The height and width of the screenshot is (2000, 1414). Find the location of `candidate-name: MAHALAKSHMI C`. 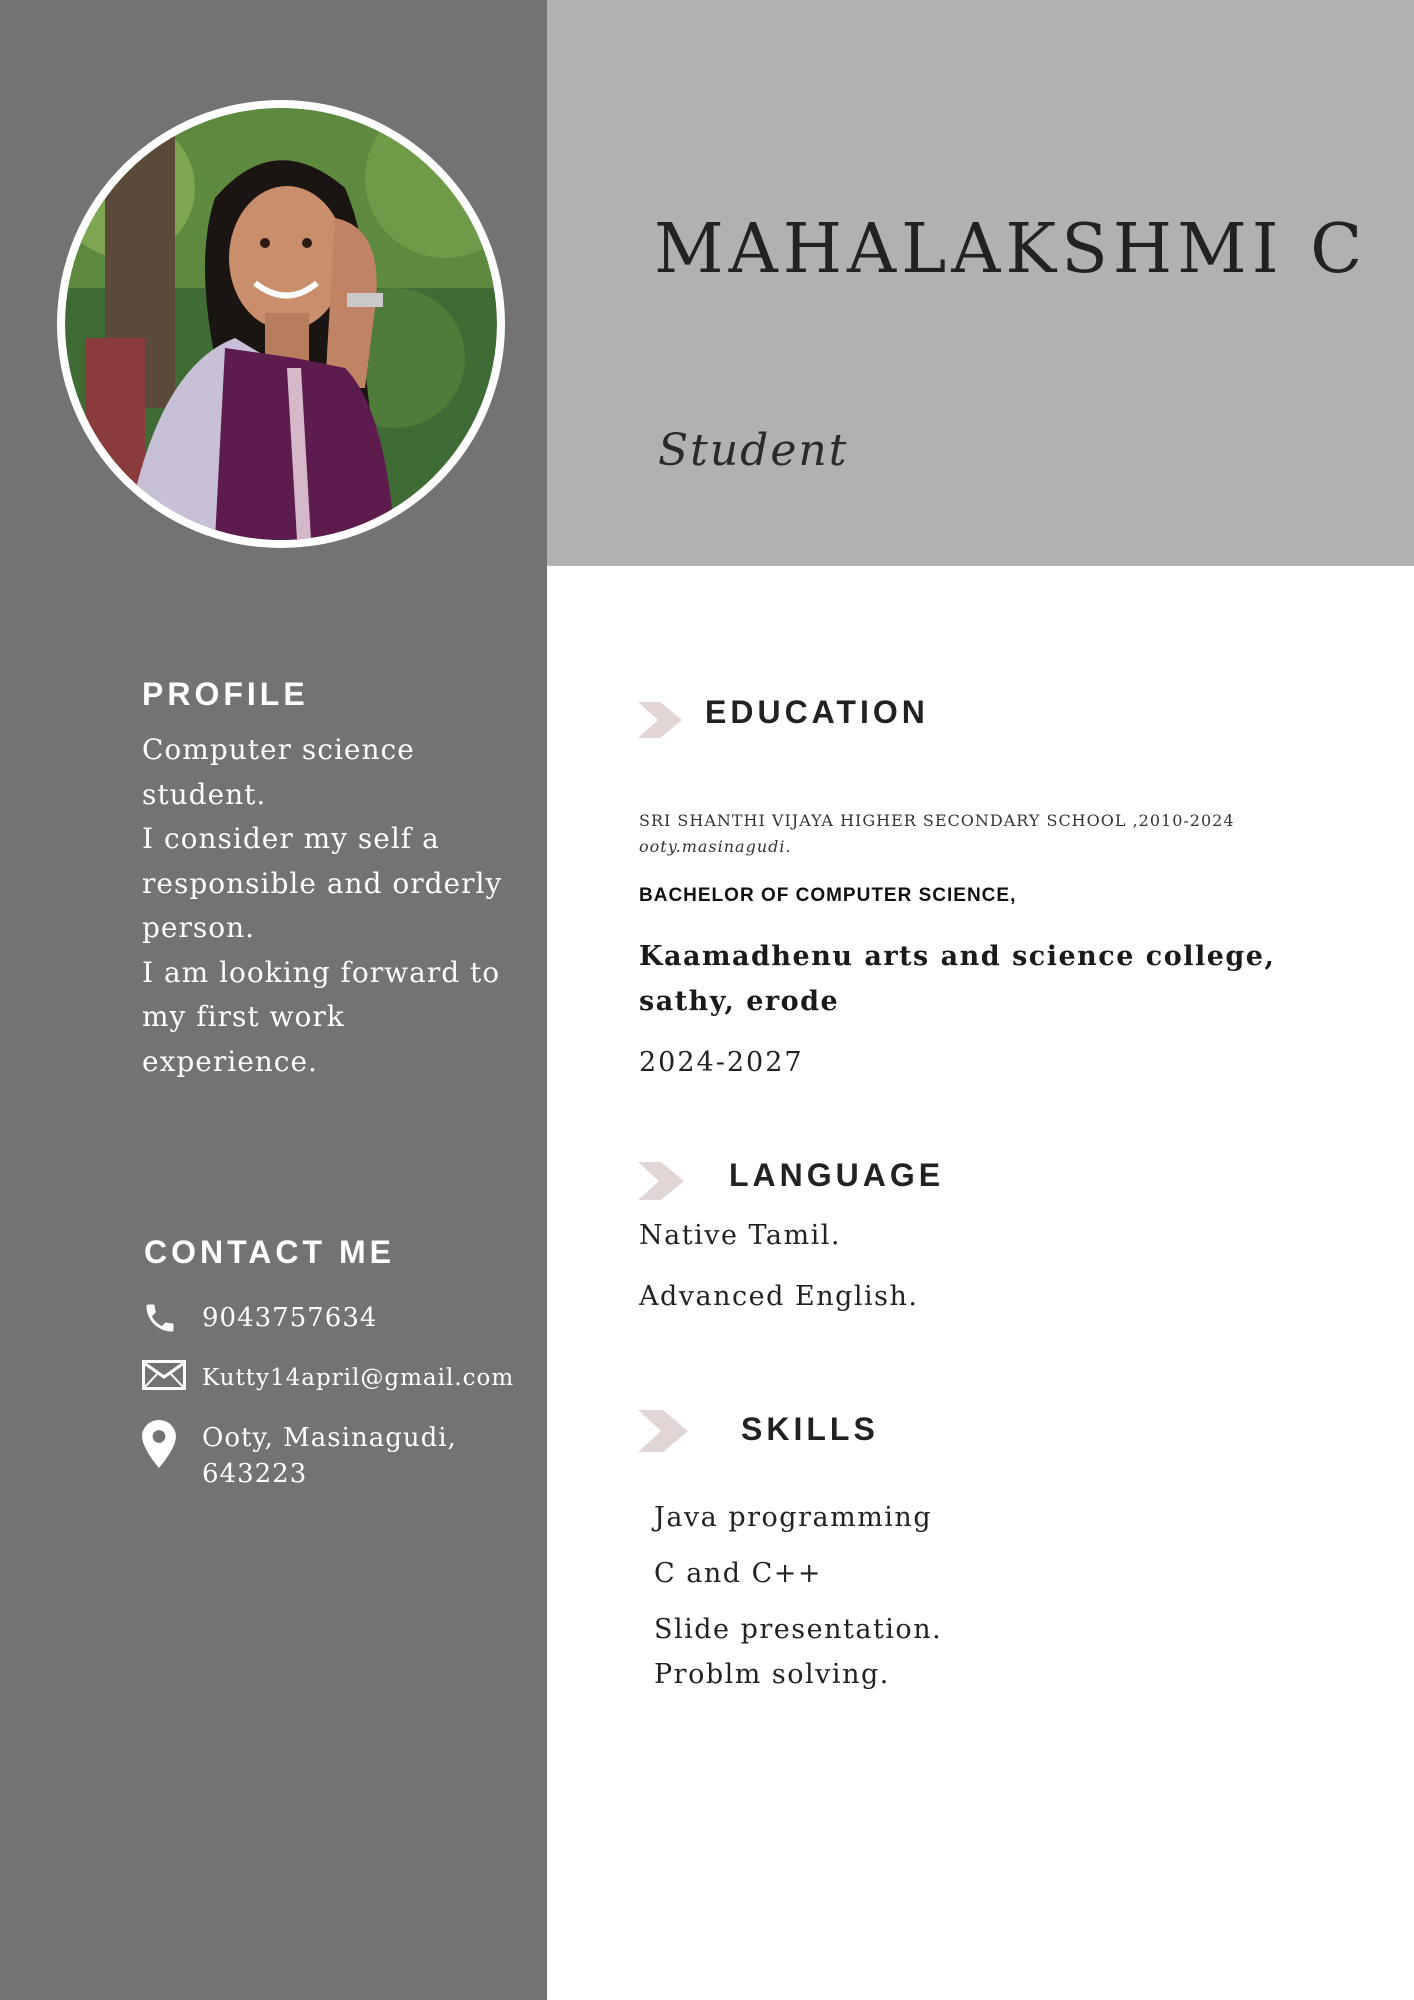

candidate-name: MAHALAKSHMI C is located at coordinates (1011, 249).